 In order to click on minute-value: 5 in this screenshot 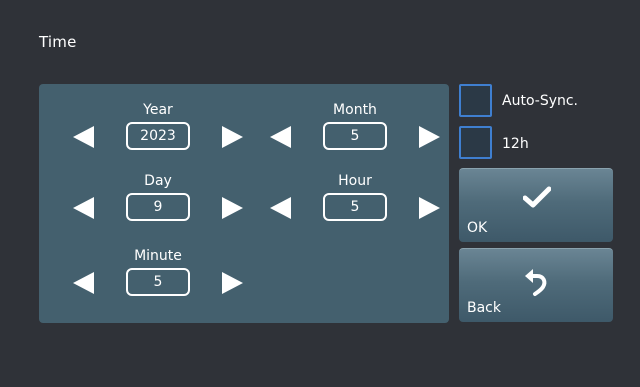, I will do `click(158, 282)`.